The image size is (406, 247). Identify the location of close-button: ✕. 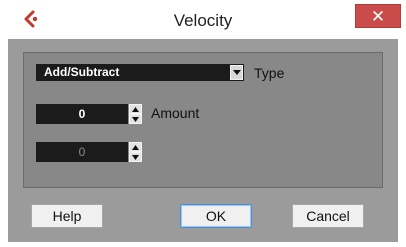
(378, 16).